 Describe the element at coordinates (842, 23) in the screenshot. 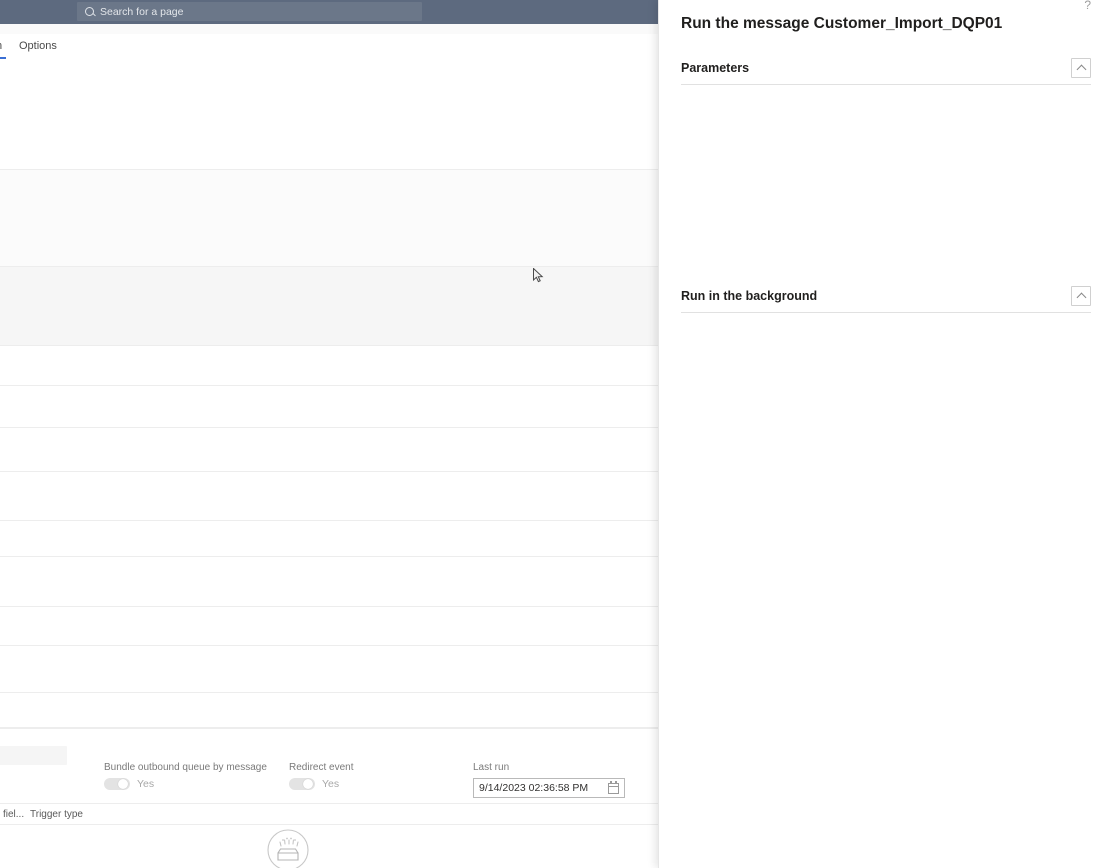

I see `dialog-title: Run the message Customer_Import_DQP01` at that location.